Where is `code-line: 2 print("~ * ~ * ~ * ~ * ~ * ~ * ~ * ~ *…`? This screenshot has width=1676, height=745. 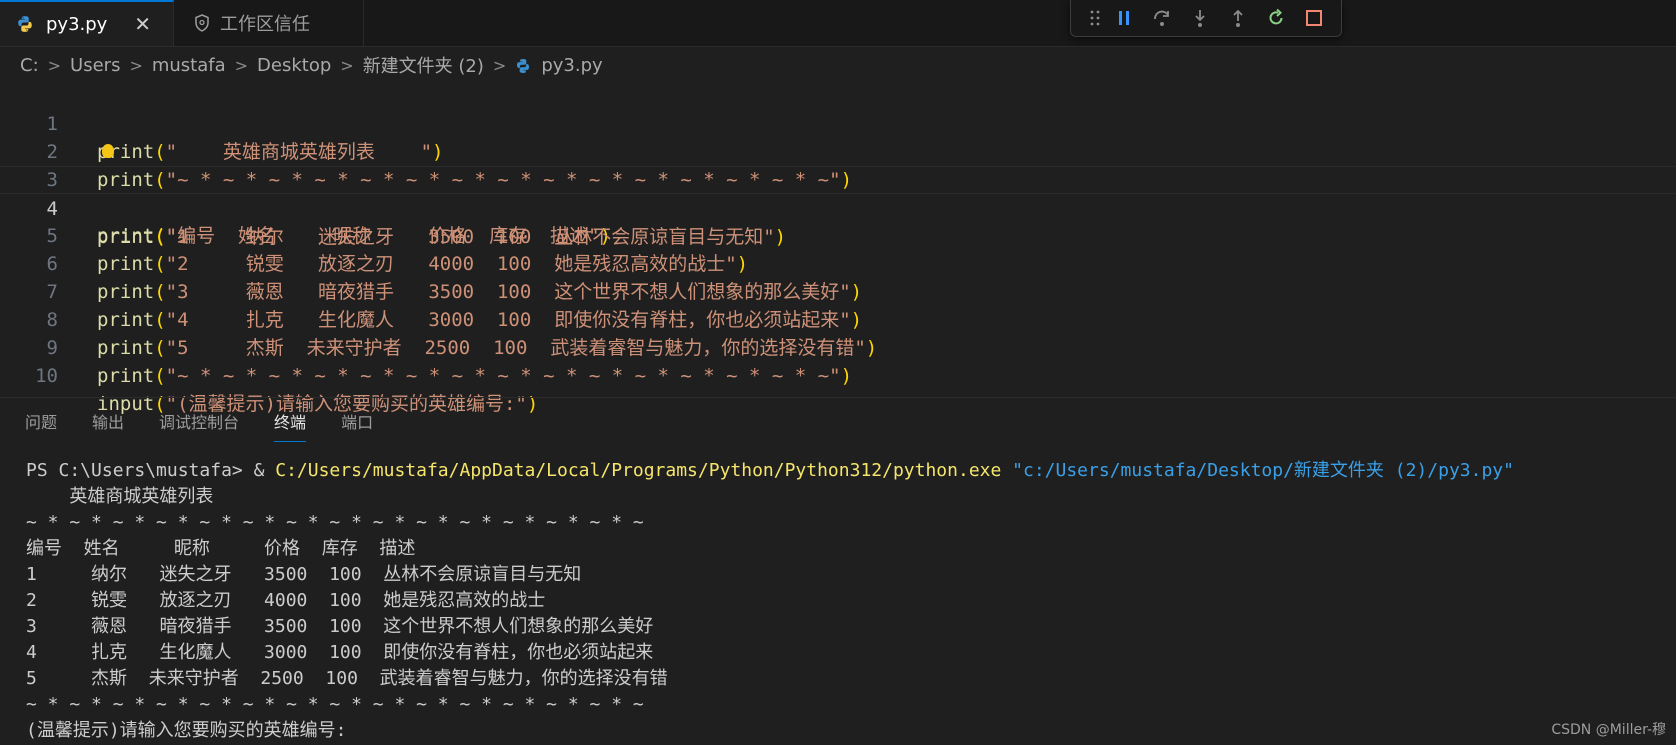 code-line: 2 print("~ * ~ * ~ * ~ * ~ * ~ * ~ * ~ *… is located at coordinates (838, 150).